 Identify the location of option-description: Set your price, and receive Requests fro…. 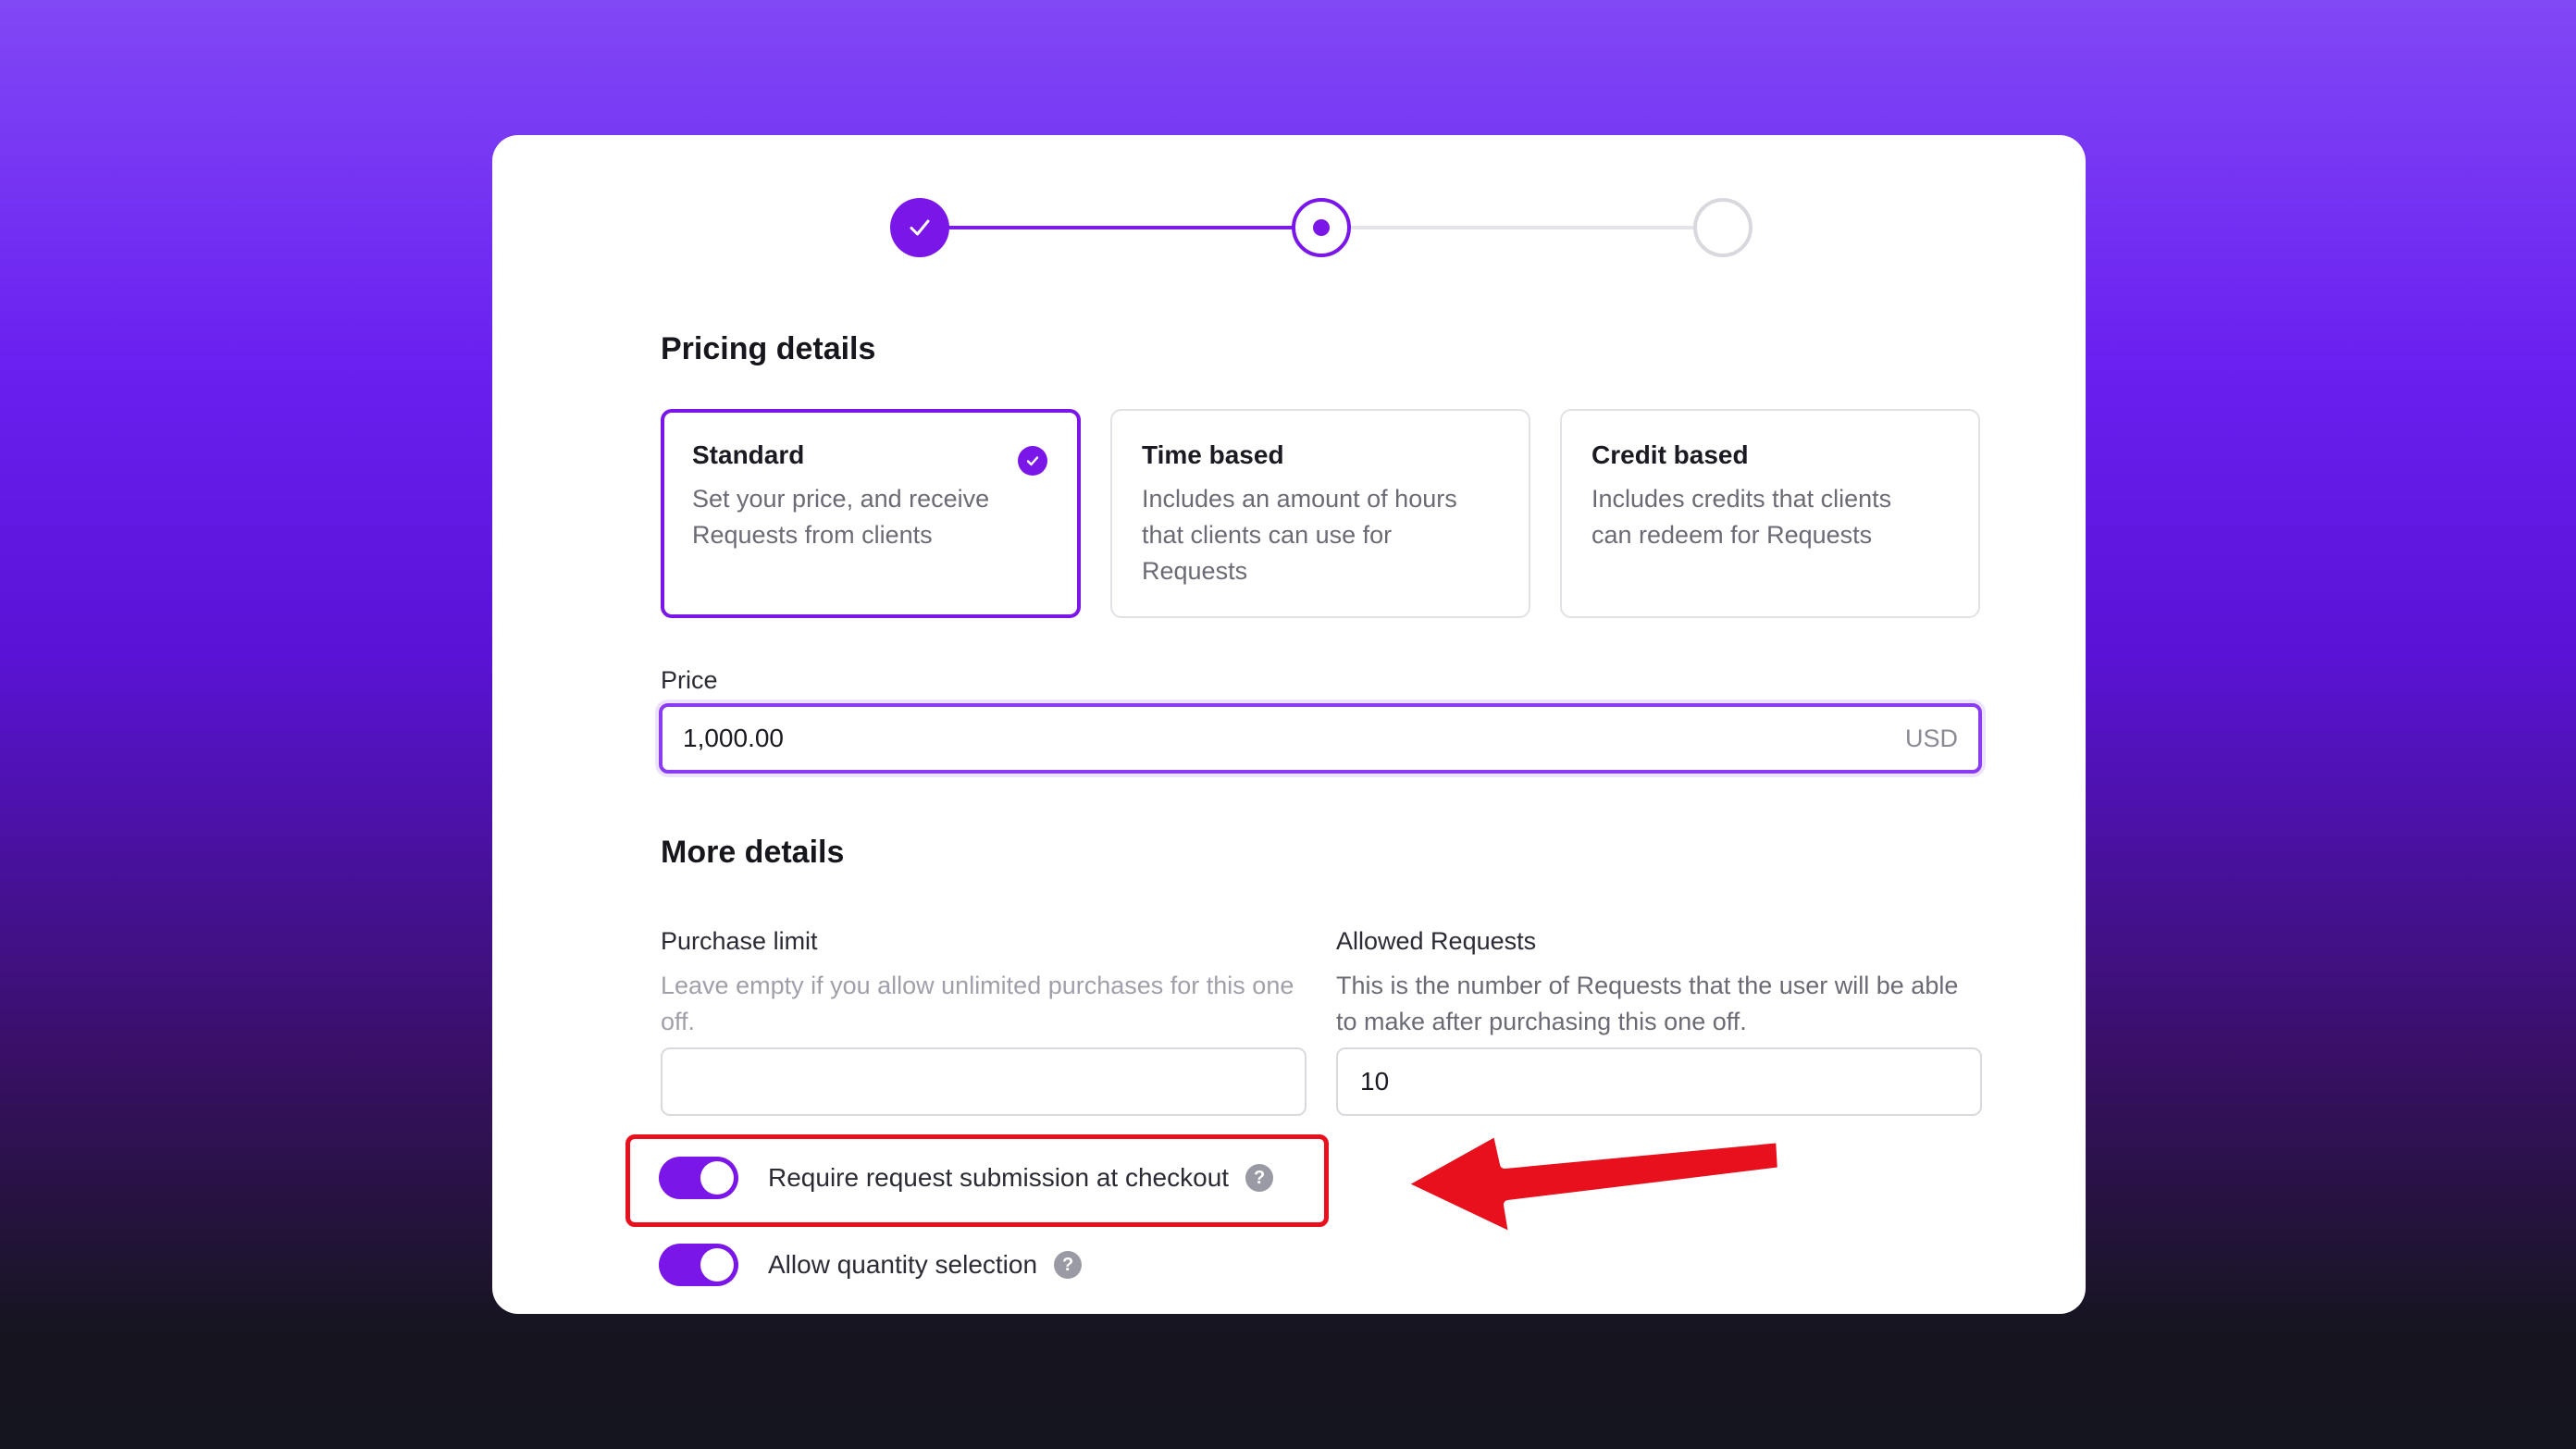
(841, 517).